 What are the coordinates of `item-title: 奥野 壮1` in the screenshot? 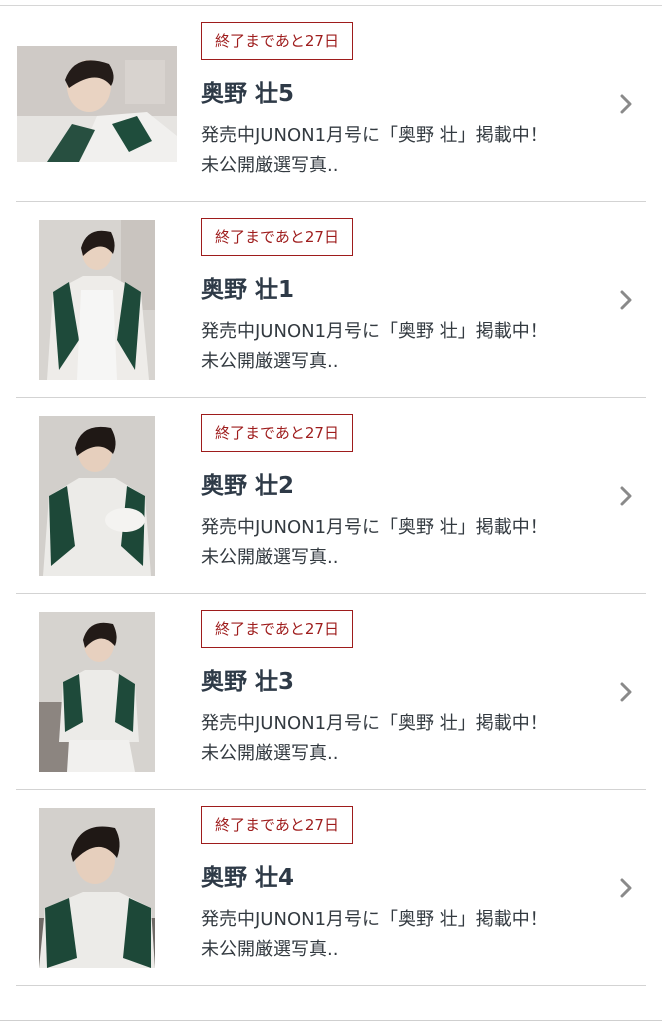 It's located at (248, 290).